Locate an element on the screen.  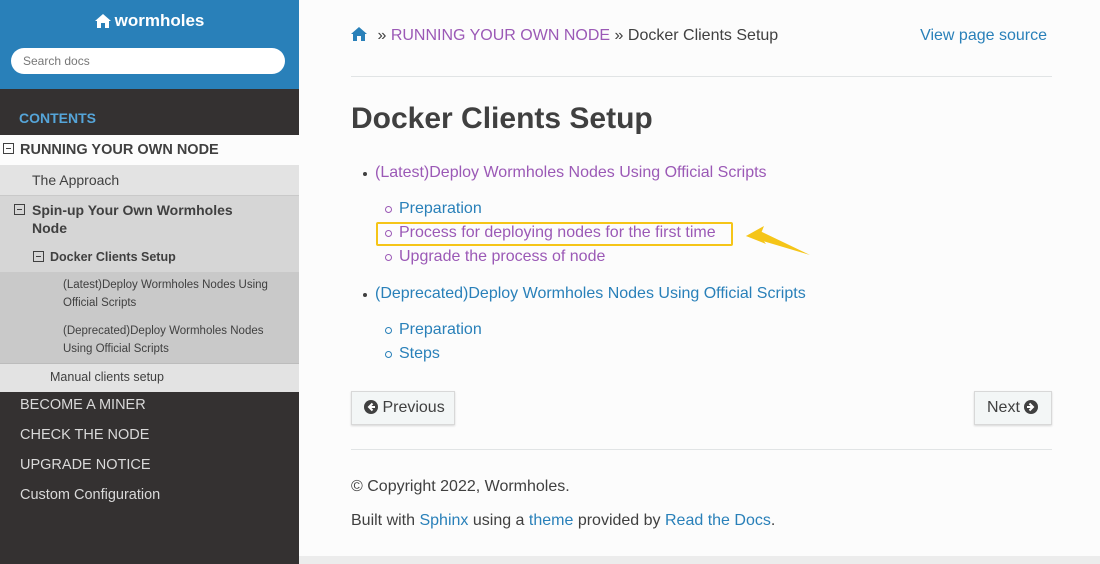
previous-label: Previous is located at coordinates (413, 407).